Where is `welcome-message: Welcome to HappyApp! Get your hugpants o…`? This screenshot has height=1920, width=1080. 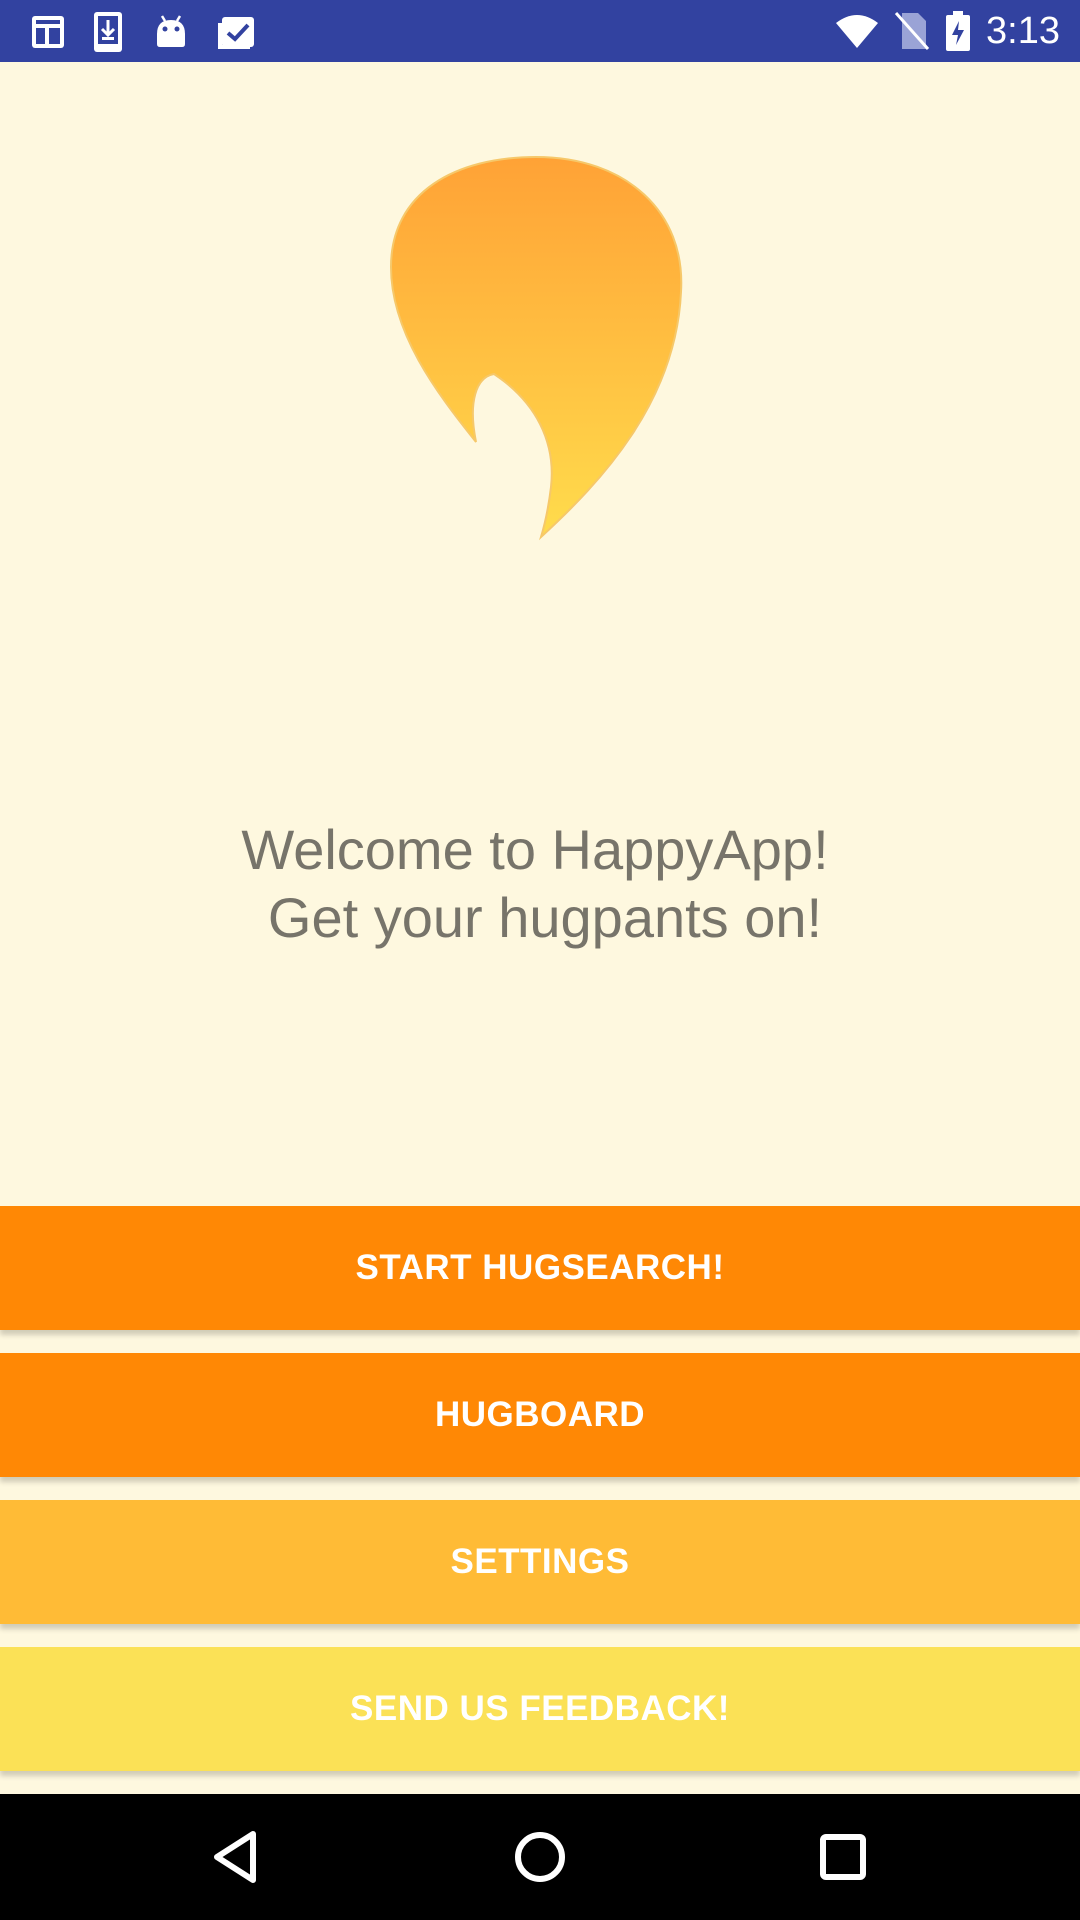
welcome-message: Welcome to HappyApp! Get your hugpants o… is located at coordinates (540, 884).